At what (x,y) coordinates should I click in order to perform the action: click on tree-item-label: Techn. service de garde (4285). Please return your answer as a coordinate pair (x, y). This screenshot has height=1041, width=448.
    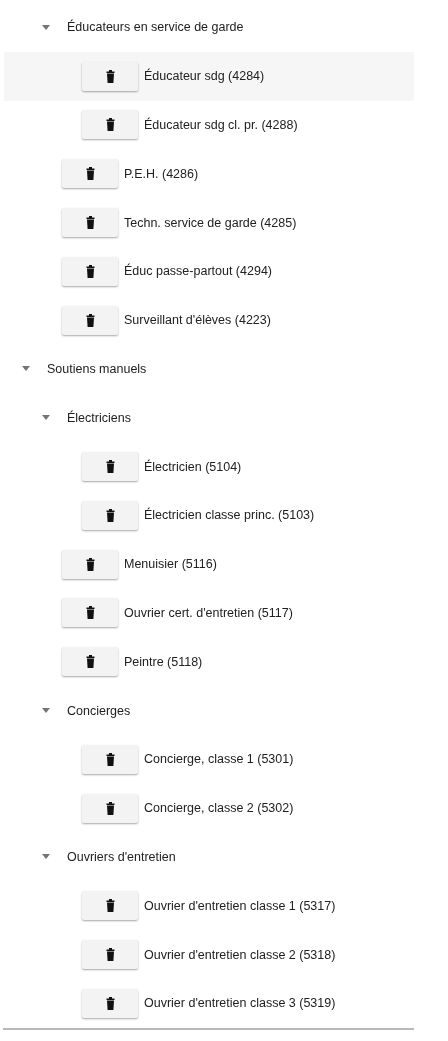
    Looking at the image, I should click on (210, 222).